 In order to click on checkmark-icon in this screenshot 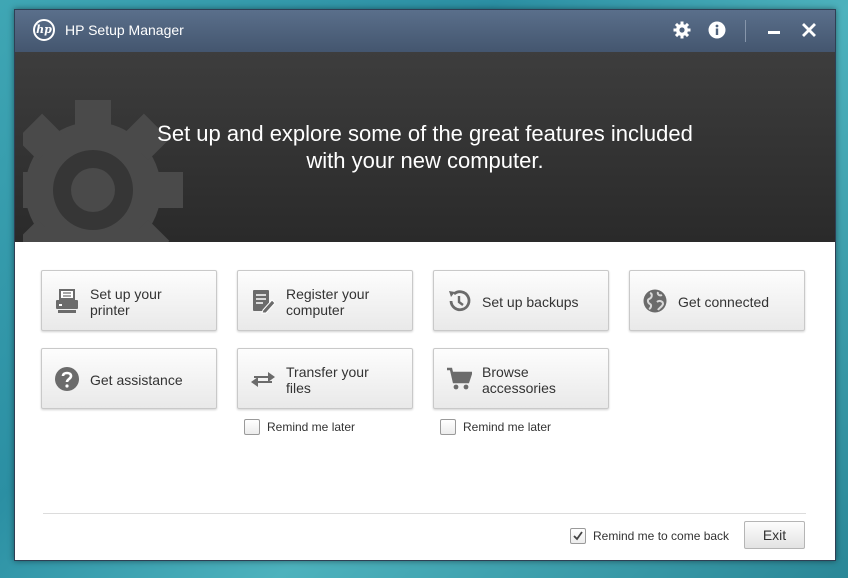, I will do `click(578, 536)`.